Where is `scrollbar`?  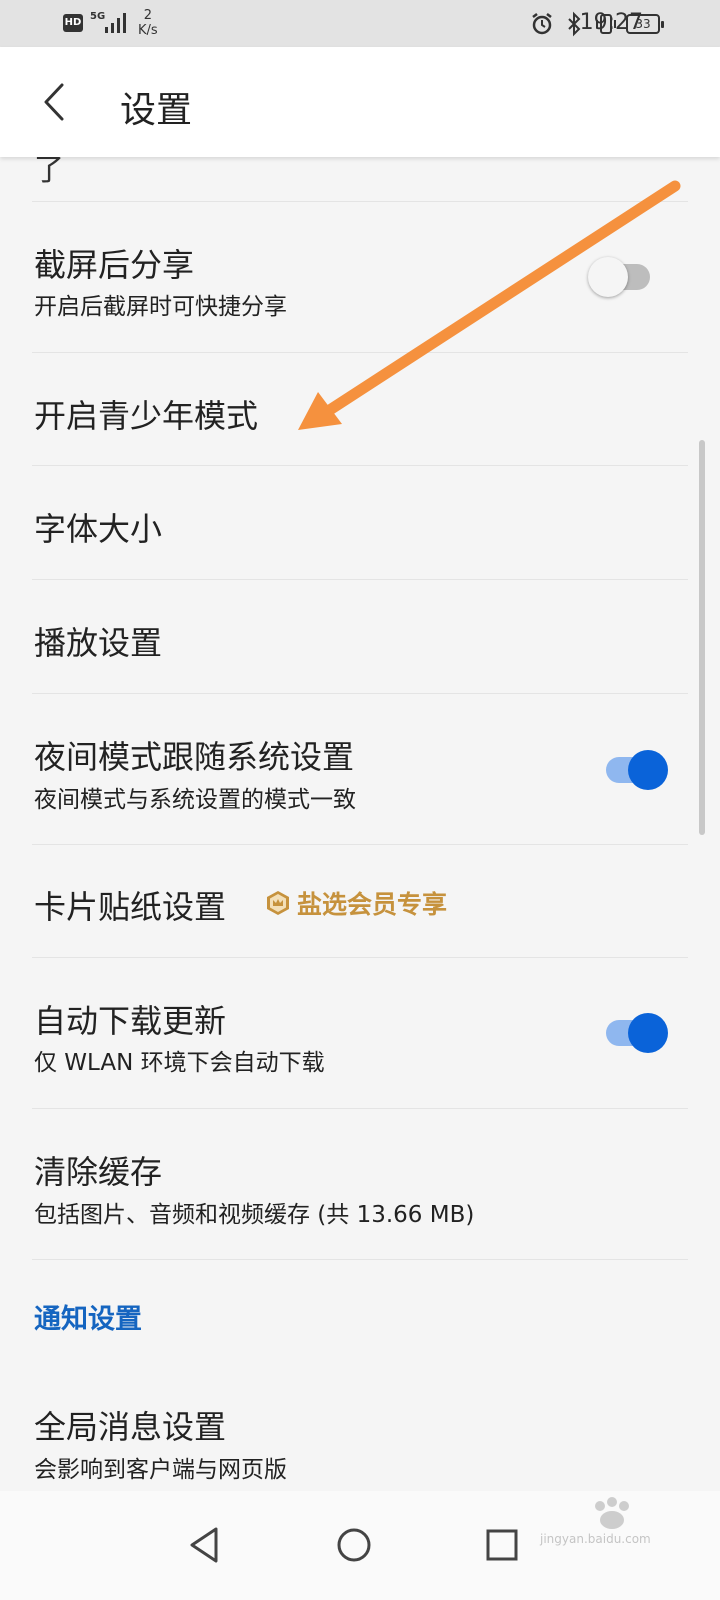 scrollbar is located at coordinates (702, 637).